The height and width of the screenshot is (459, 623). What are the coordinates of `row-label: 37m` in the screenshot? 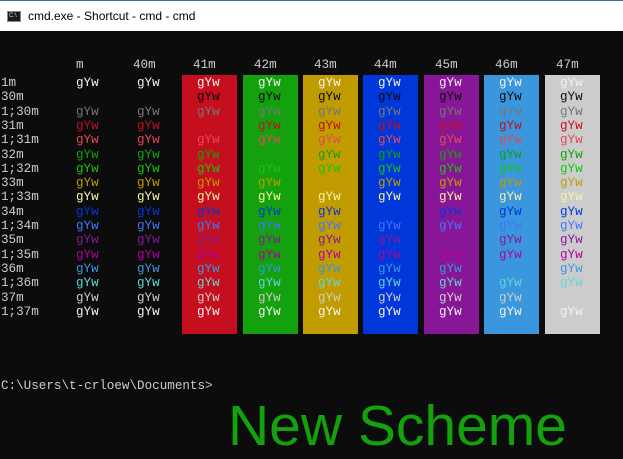 It's located at (12, 297).